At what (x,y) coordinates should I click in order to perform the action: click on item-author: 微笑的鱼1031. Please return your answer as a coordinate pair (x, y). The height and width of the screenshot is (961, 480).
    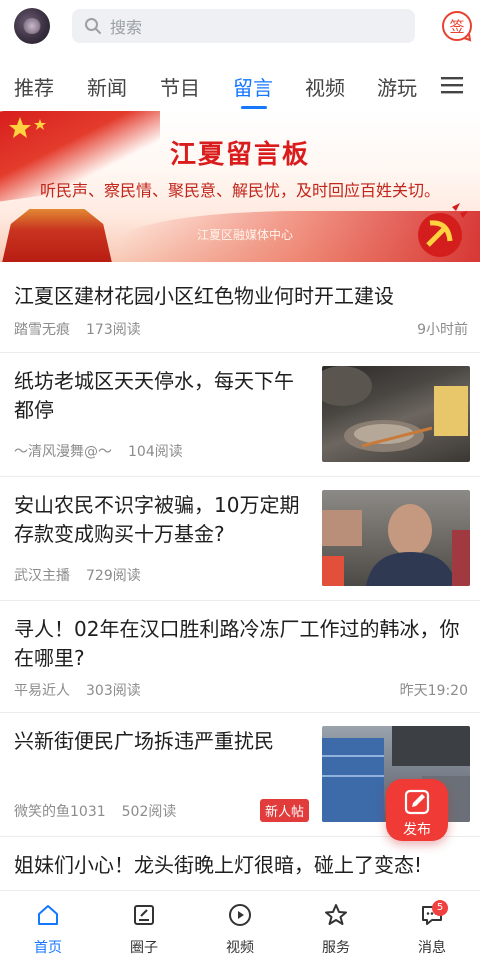
    Looking at the image, I should click on (60, 812).